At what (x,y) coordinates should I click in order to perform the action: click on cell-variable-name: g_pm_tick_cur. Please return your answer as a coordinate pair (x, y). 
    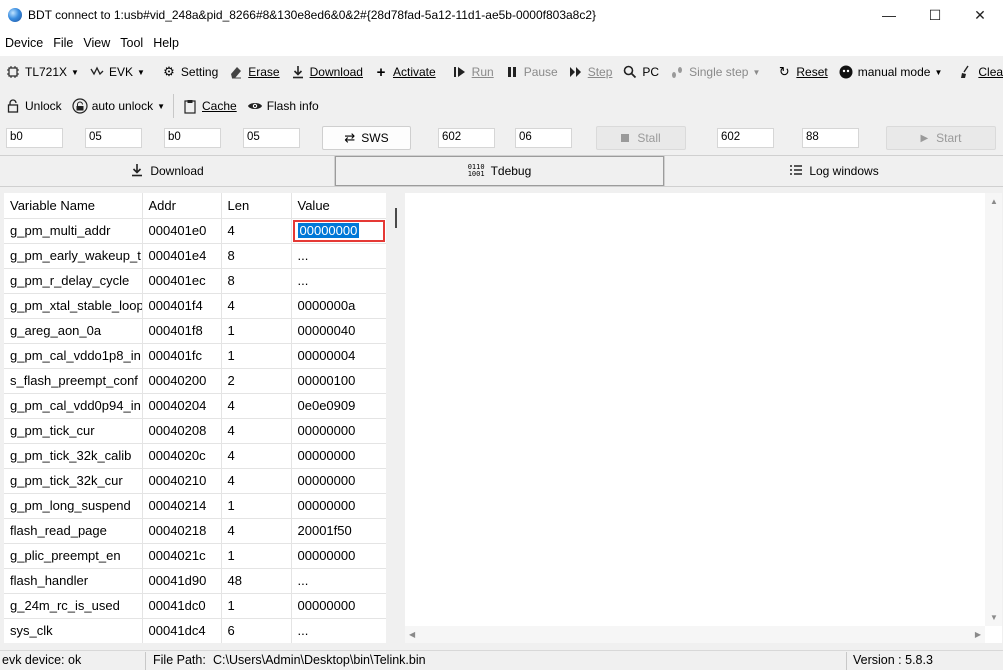
    Looking at the image, I should click on (73, 431).